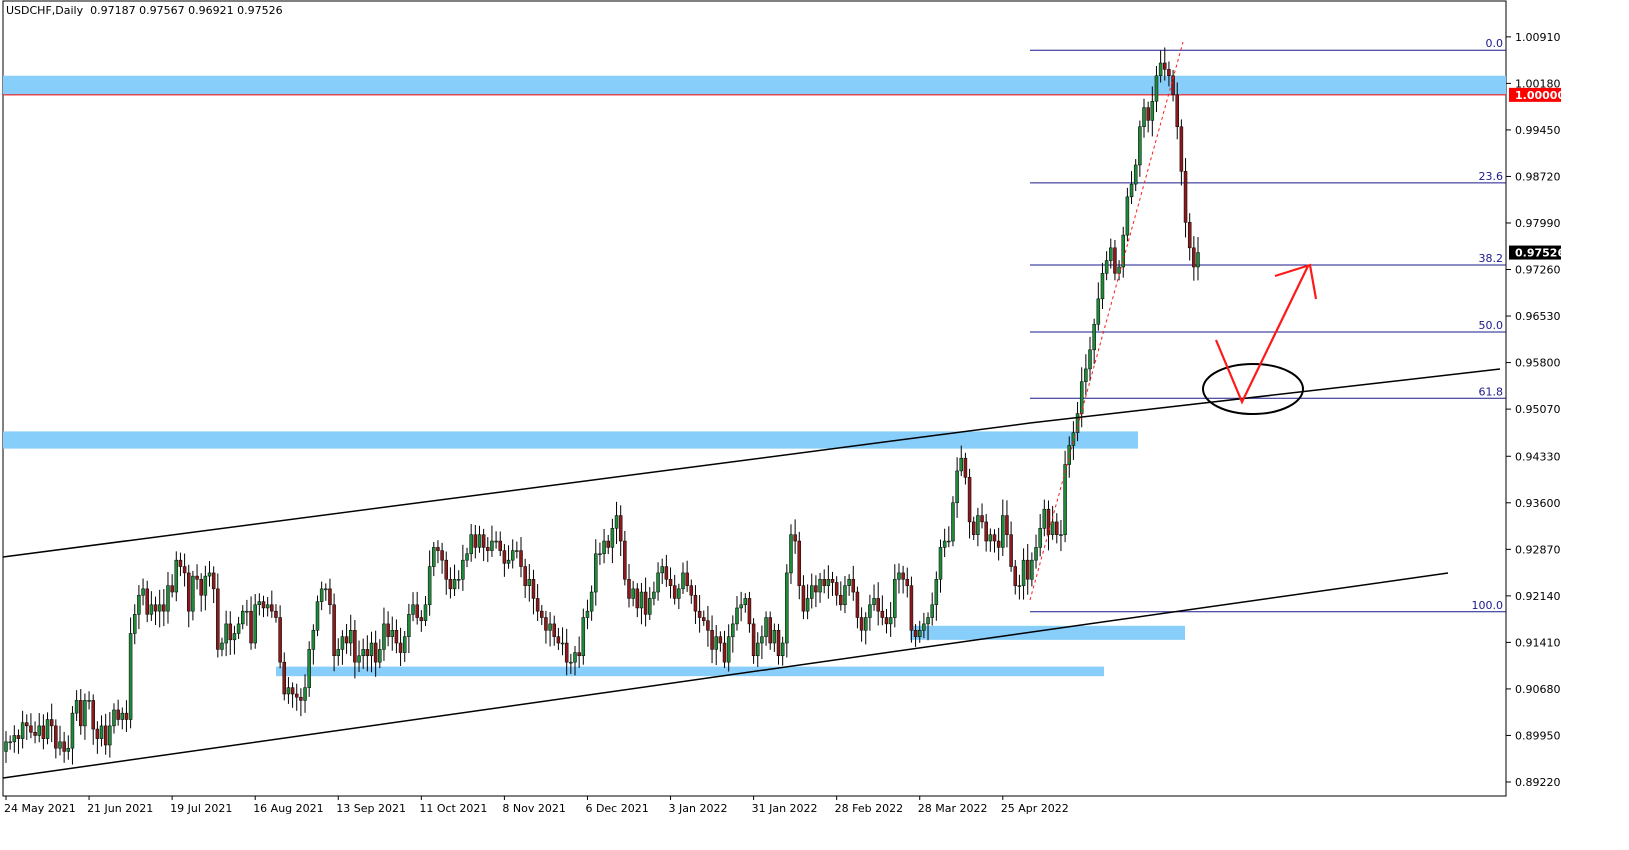 This screenshot has width=1629, height=850. I want to click on fib-level-label: 100.0, so click(1488, 605).